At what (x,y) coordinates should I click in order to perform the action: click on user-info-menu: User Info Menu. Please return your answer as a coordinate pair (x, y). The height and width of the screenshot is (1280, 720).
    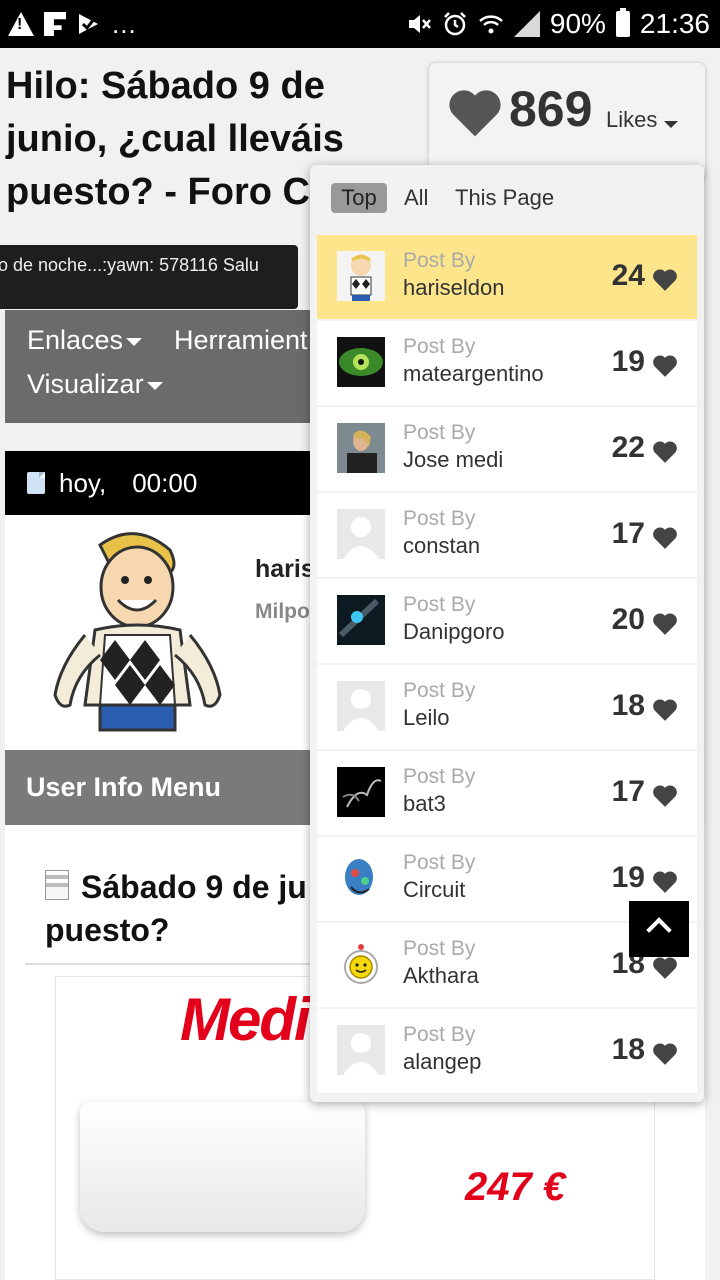
    Looking at the image, I should click on (165, 787).